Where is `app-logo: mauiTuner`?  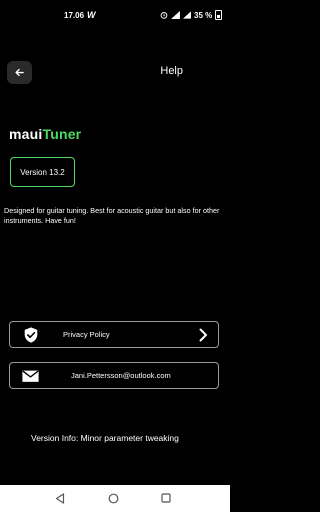
app-logo: mauiTuner is located at coordinates (45, 134).